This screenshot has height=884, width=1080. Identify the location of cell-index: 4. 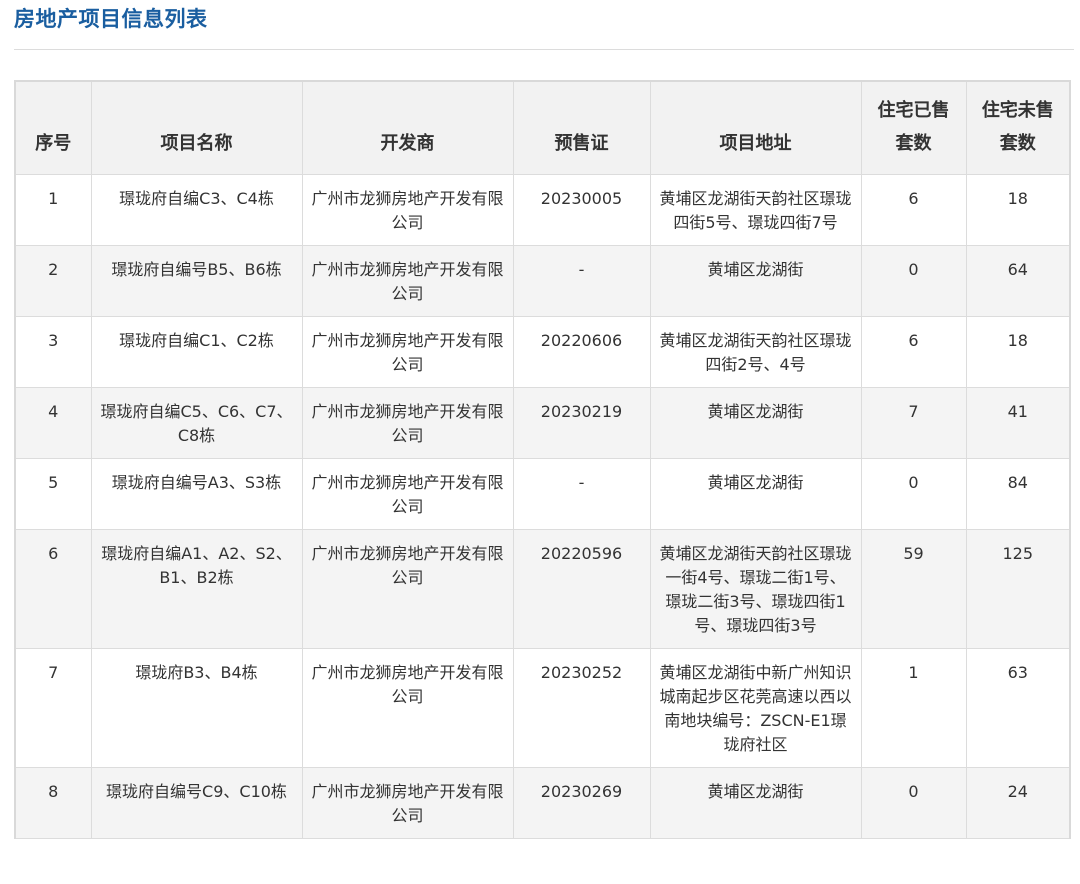
(54, 422).